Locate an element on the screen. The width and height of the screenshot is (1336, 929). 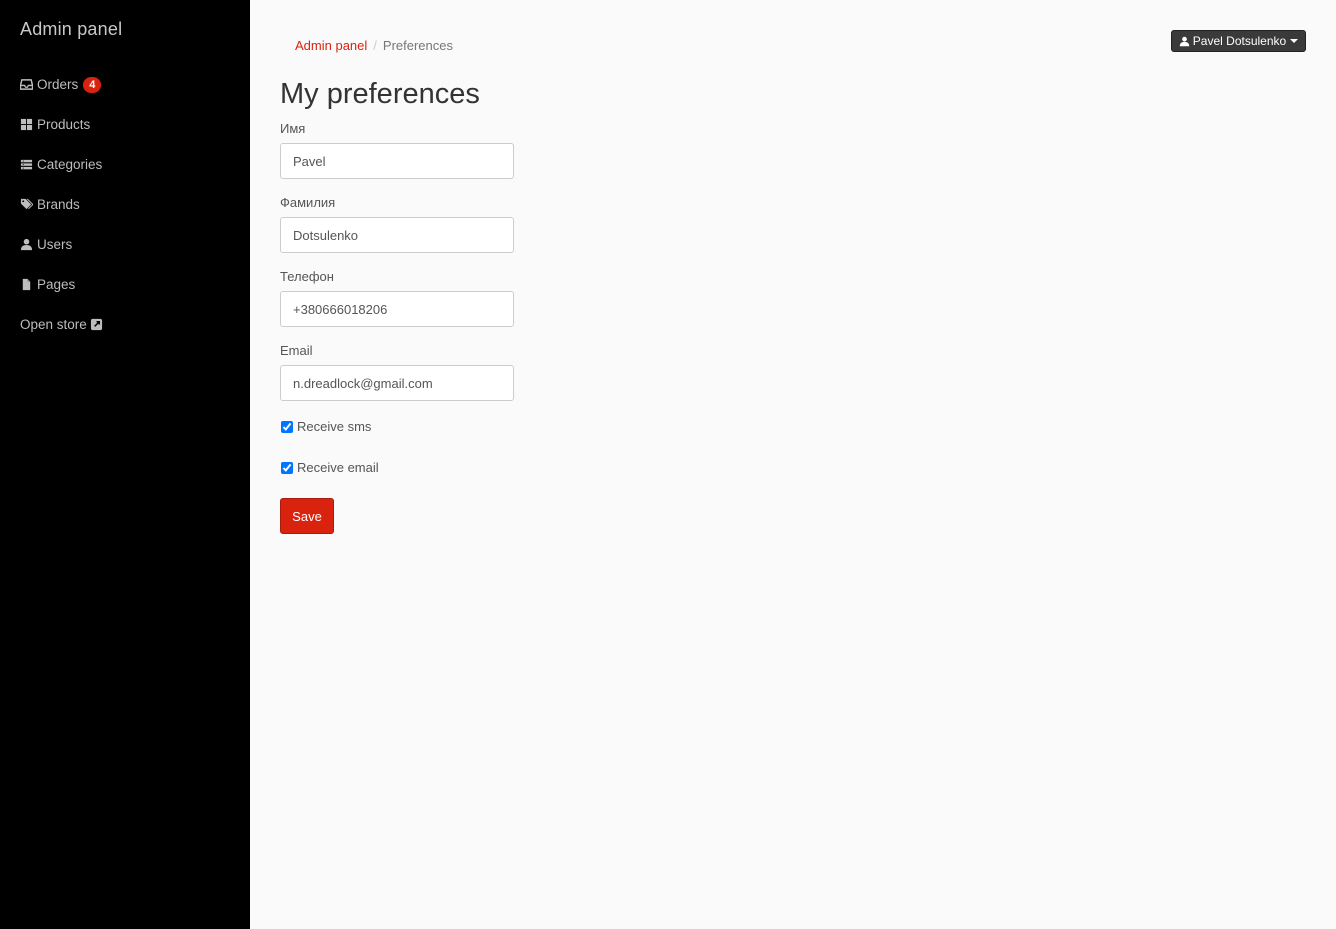
sidebar-item-open-store: Open store is located at coordinates (61, 334).